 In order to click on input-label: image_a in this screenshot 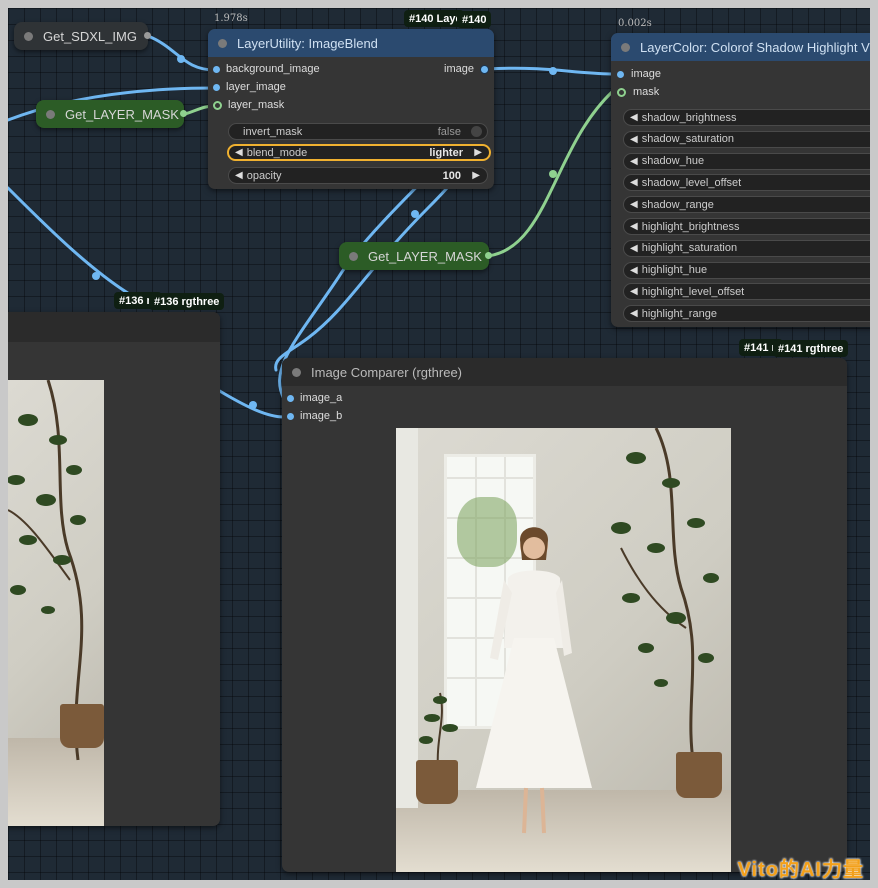, I will do `click(321, 398)`.